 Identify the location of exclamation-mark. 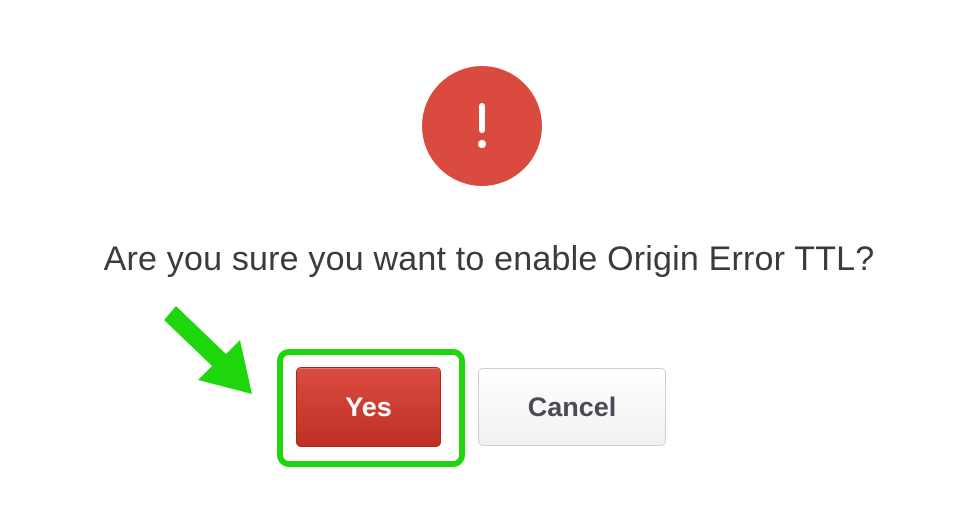
(482, 126).